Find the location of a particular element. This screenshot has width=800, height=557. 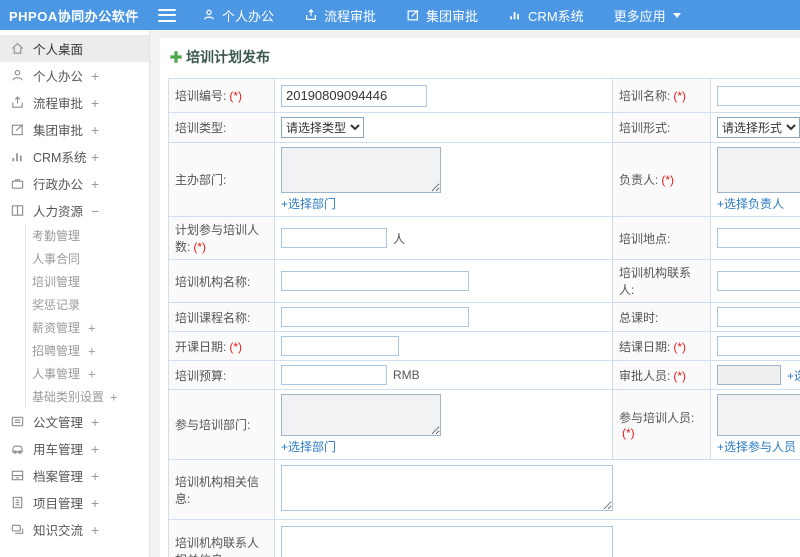

planned-count-input is located at coordinates (334, 238).